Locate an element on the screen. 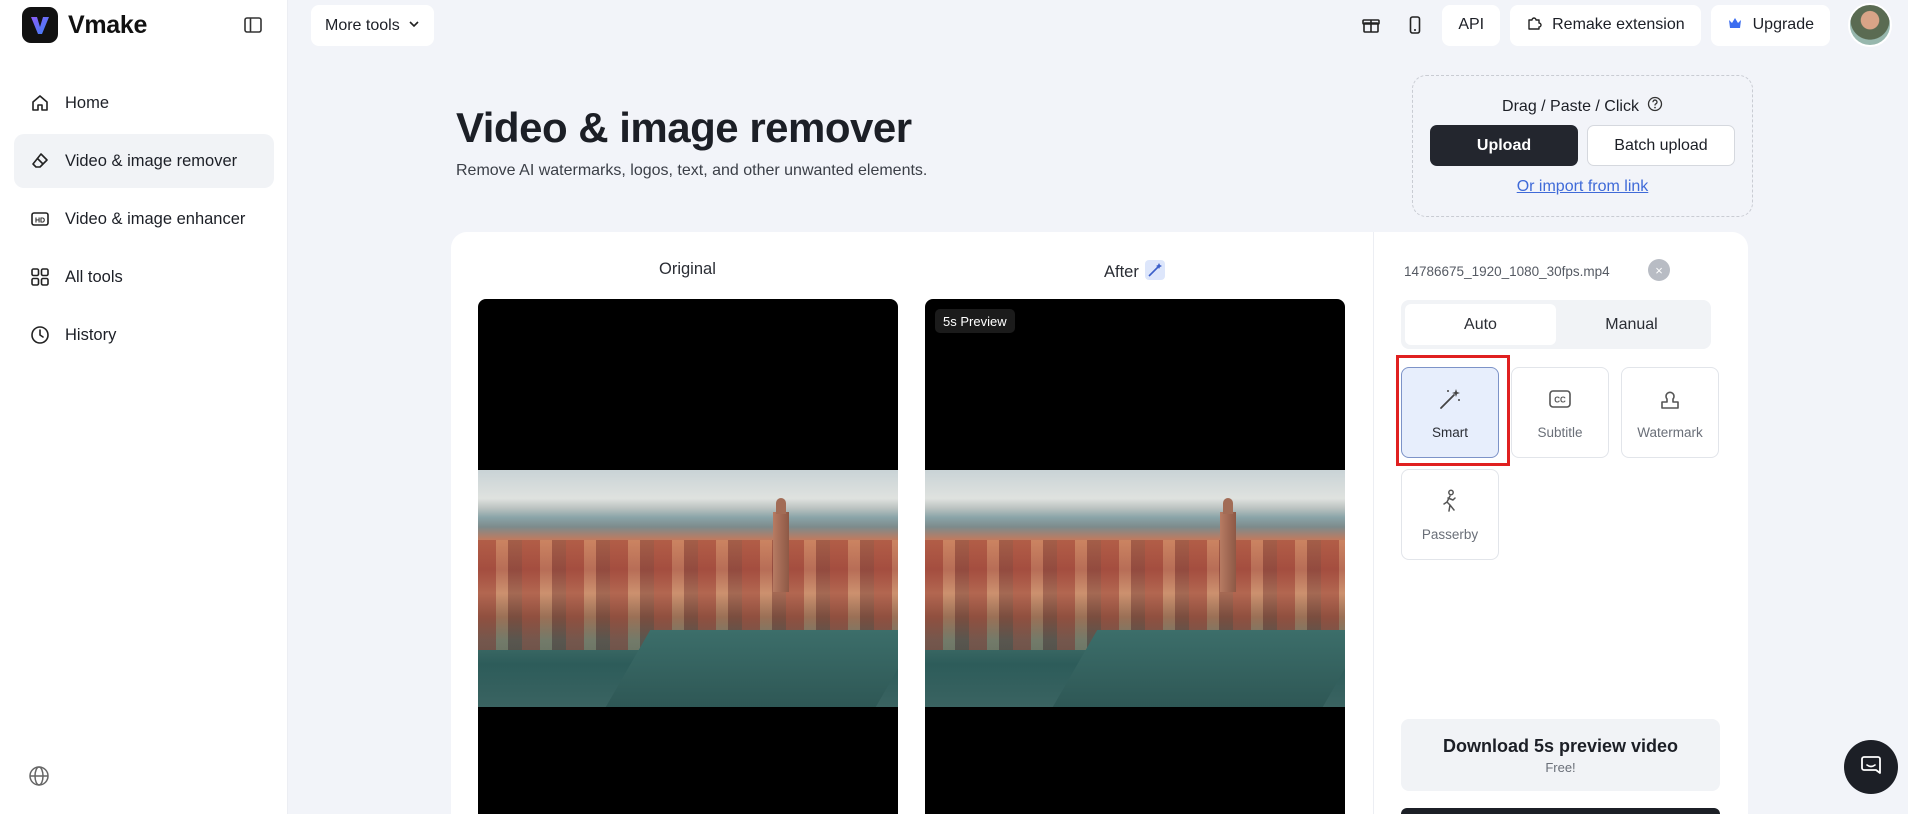 This screenshot has width=1908, height=814. tab-auto: Auto is located at coordinates (1480, 324).